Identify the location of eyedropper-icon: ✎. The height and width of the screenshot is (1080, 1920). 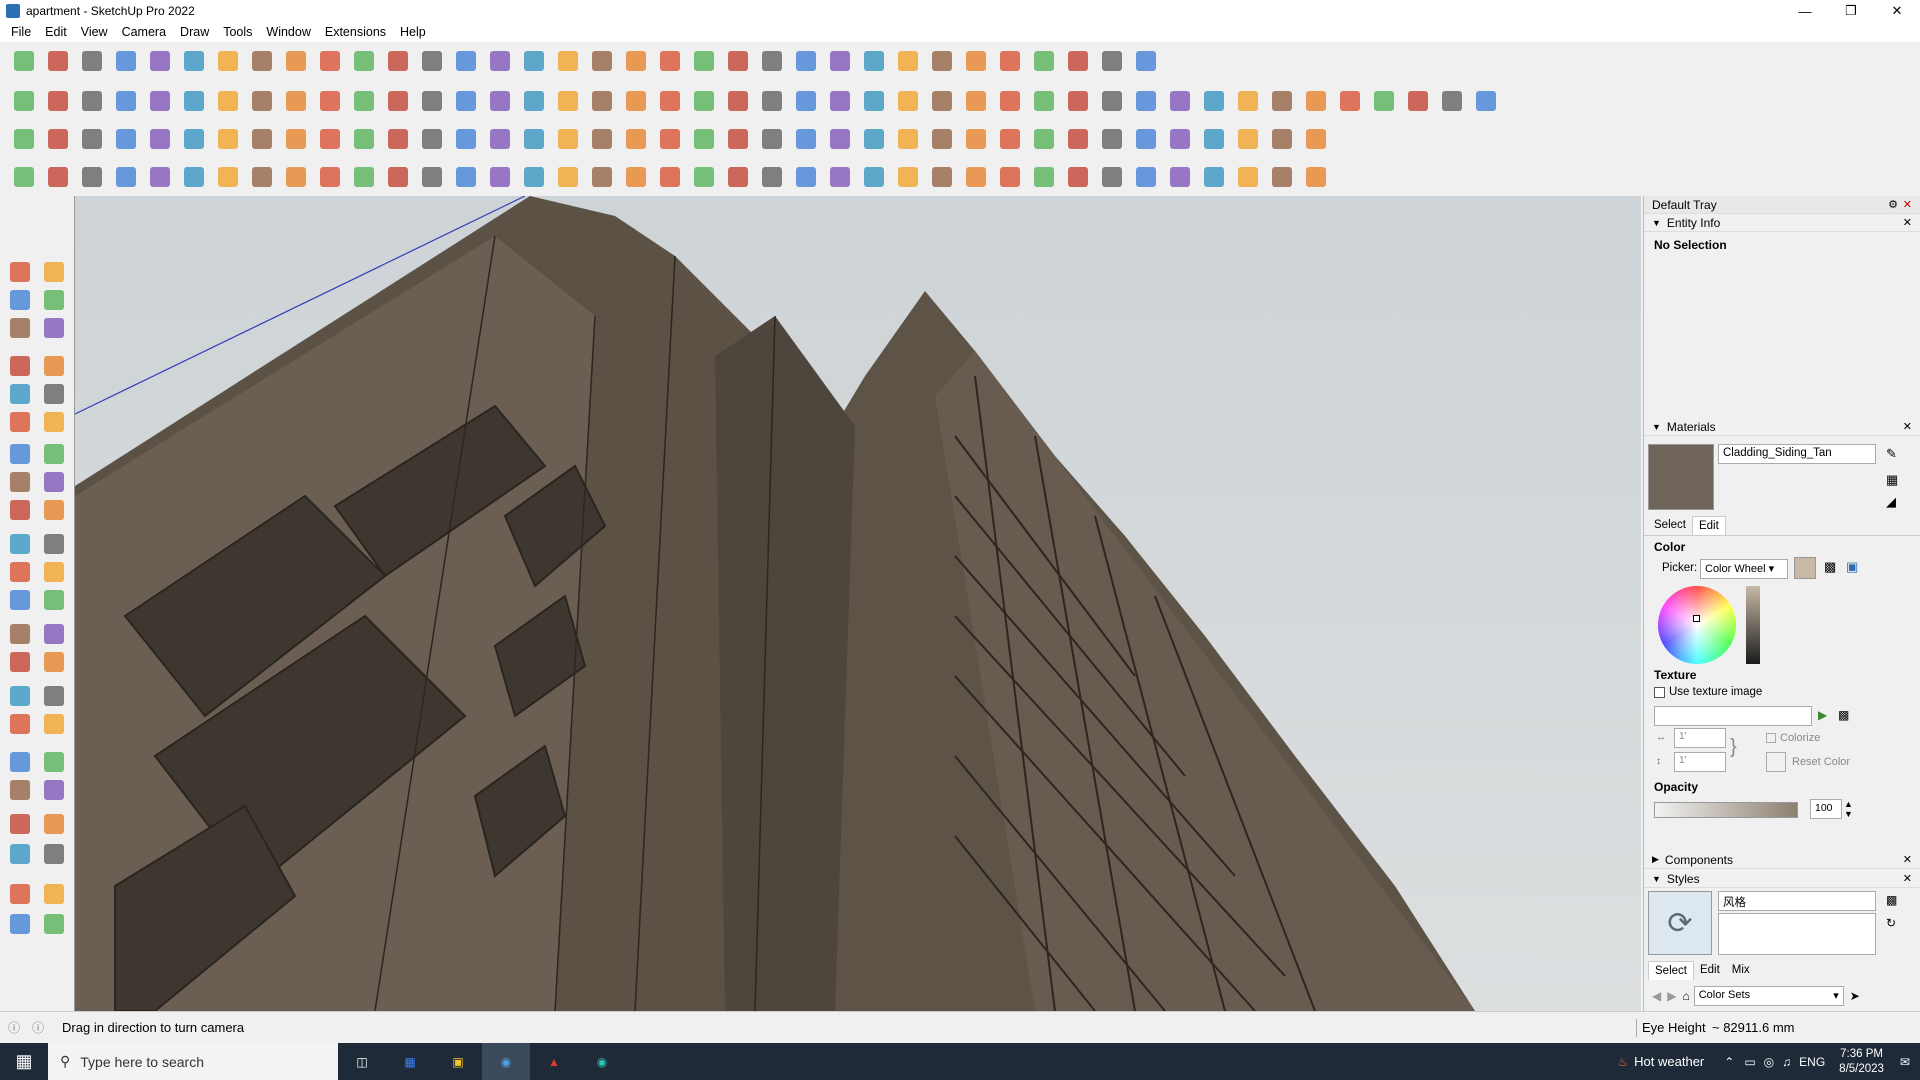
(1891, 454).